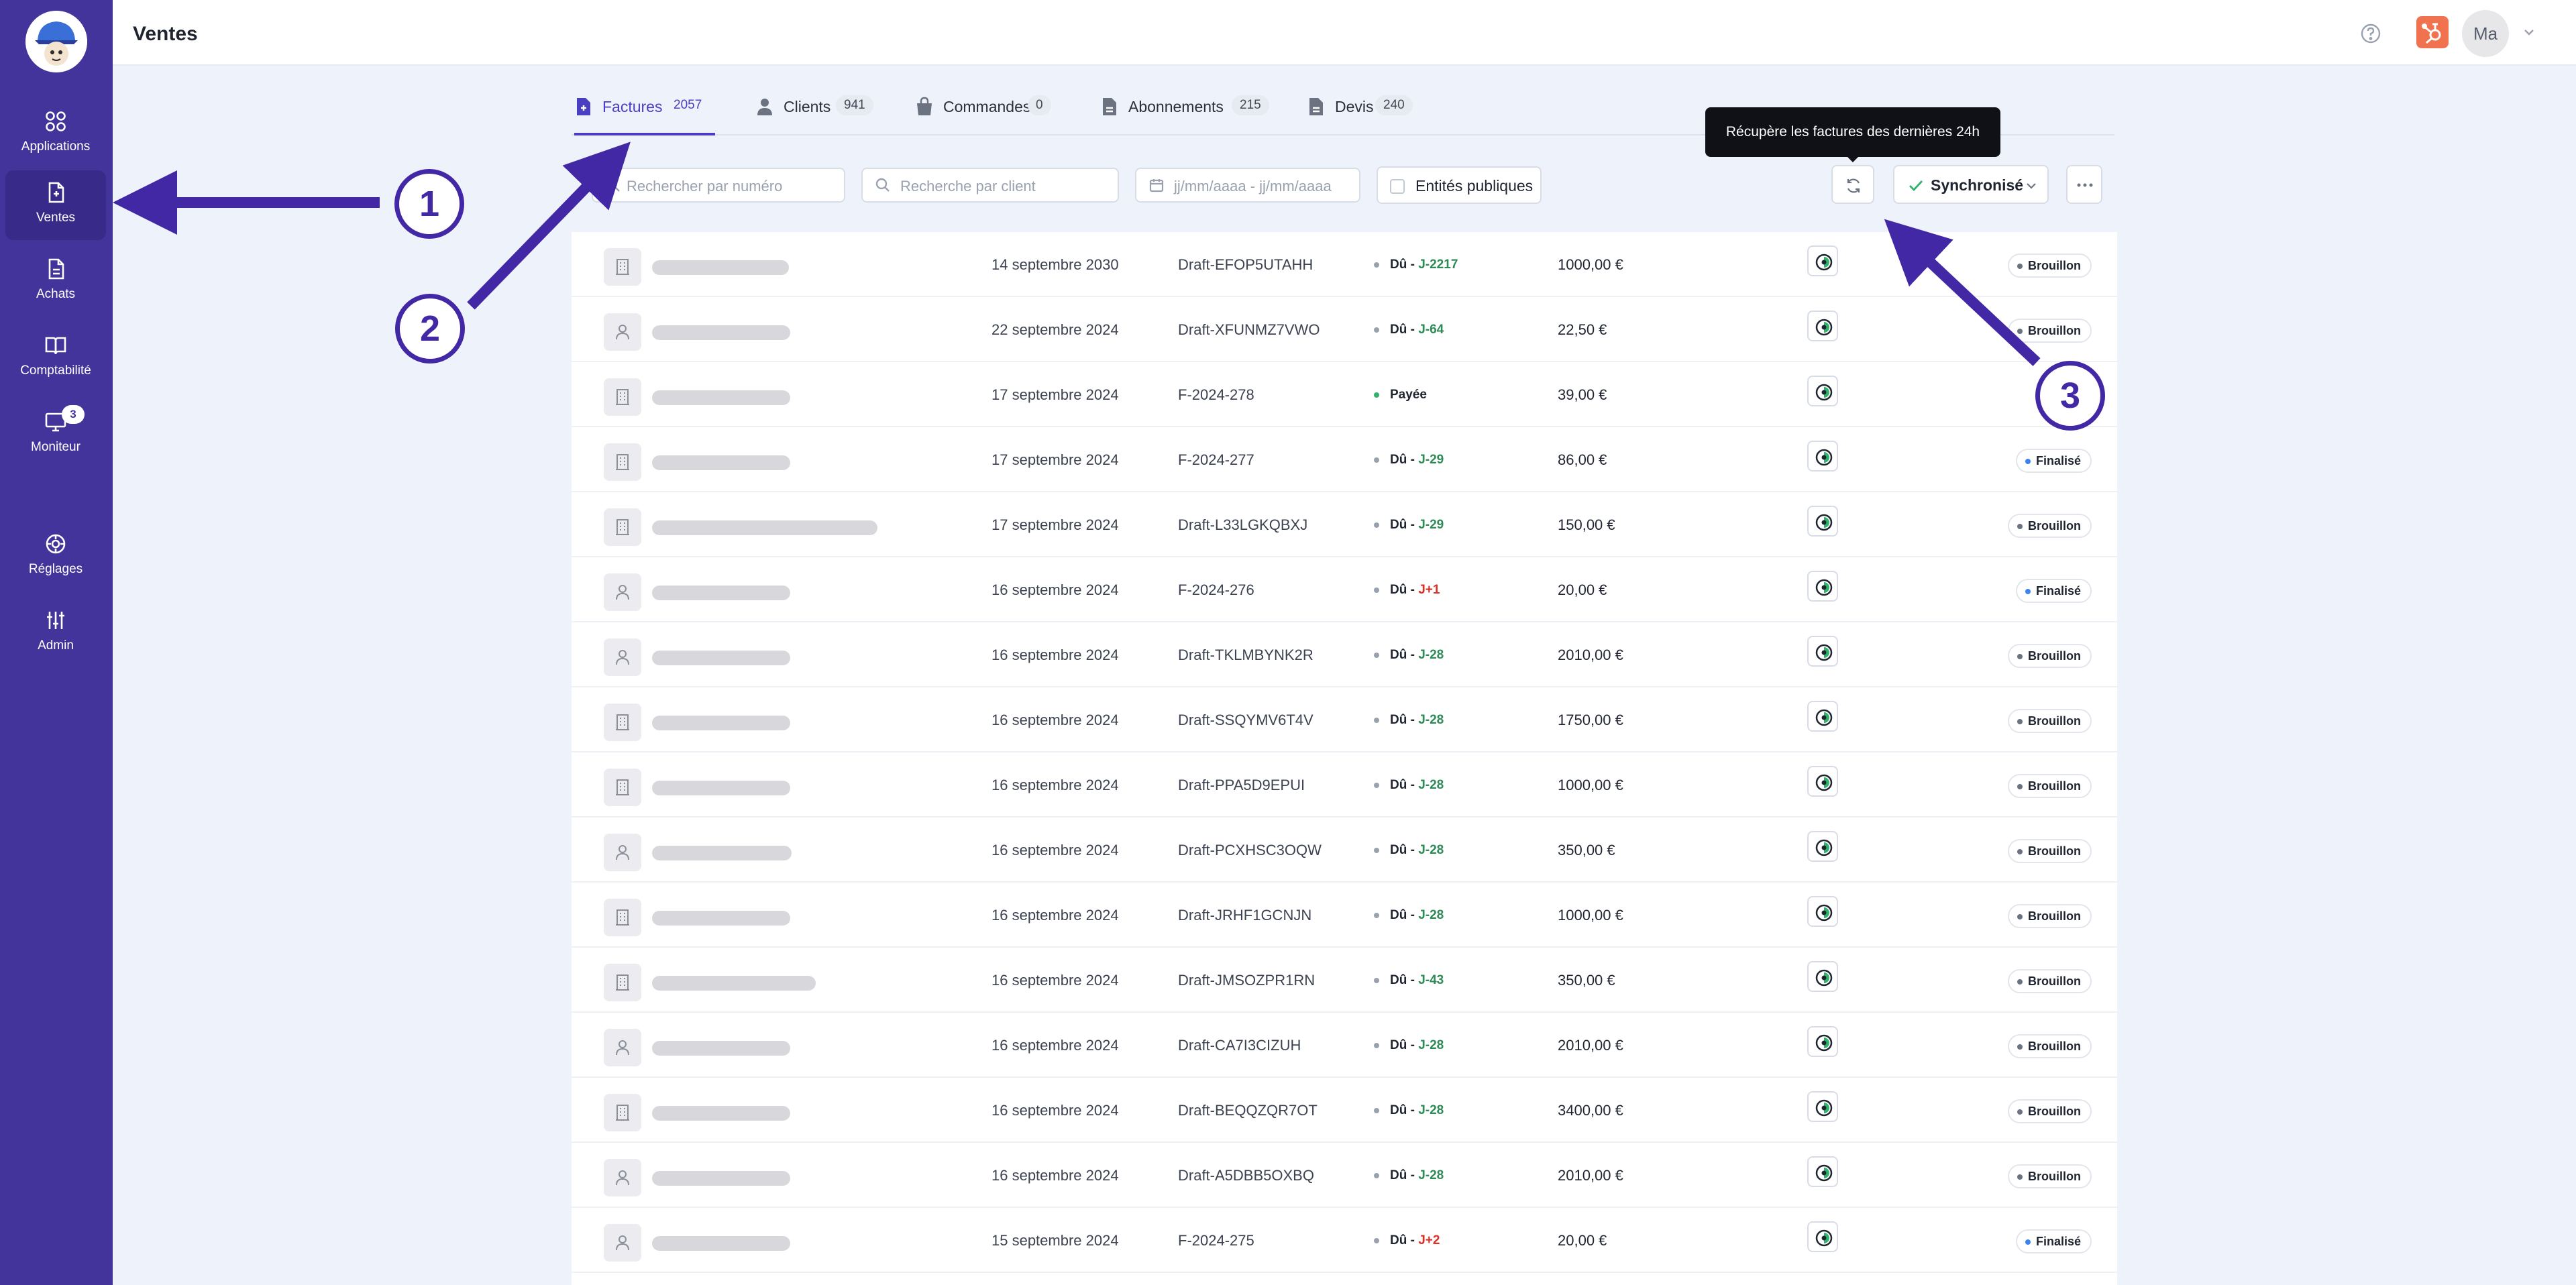  I want to click on sidebar-item-achats: Achats, so click(55, 282).